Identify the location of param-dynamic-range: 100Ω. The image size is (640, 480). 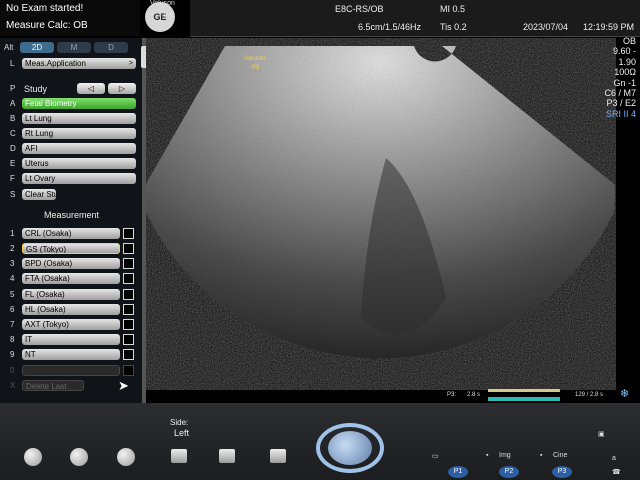
(625, 72).